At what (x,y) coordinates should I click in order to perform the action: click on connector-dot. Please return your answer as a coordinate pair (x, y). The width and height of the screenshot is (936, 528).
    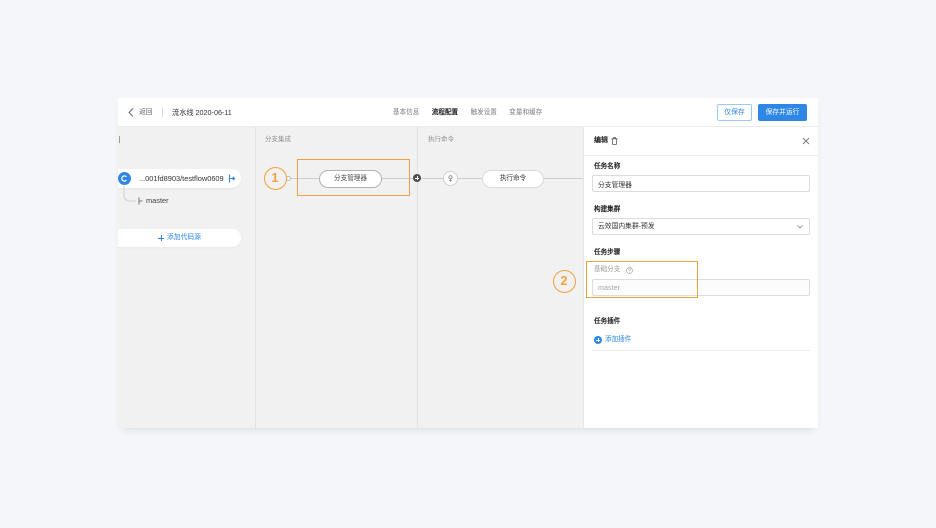
    Looking at the image, I should click on (288, 178).